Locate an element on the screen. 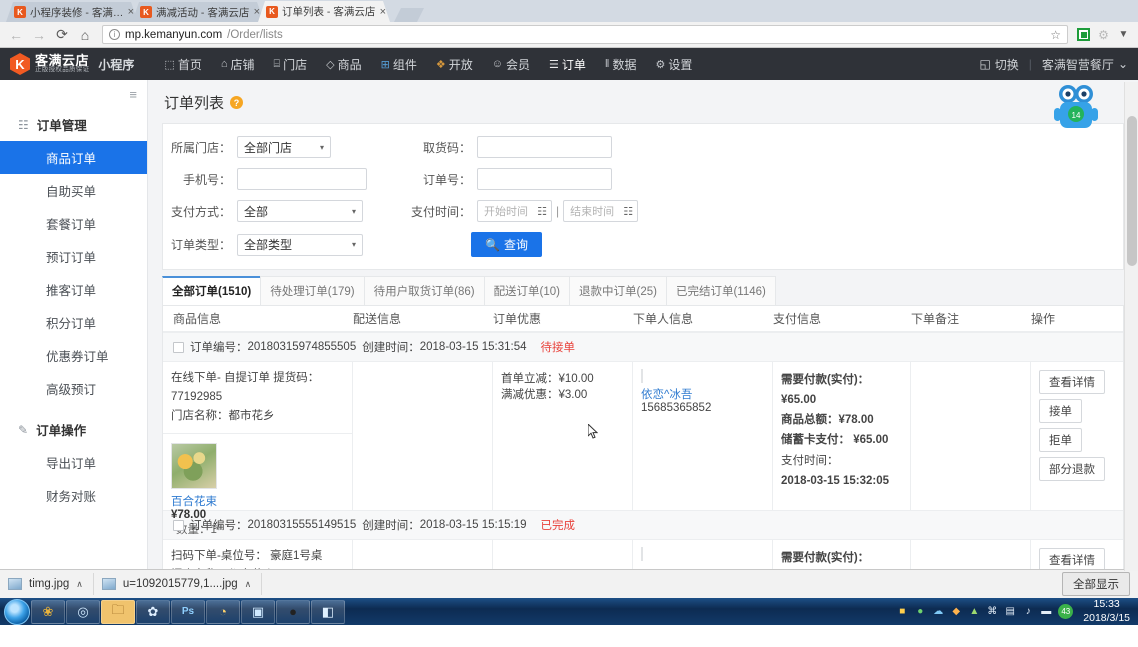 Image resolution: width=1138 pixels, height=647 pixels. taskbar-item-photoshop-icon: Ps is located at coordinates (188, 611).